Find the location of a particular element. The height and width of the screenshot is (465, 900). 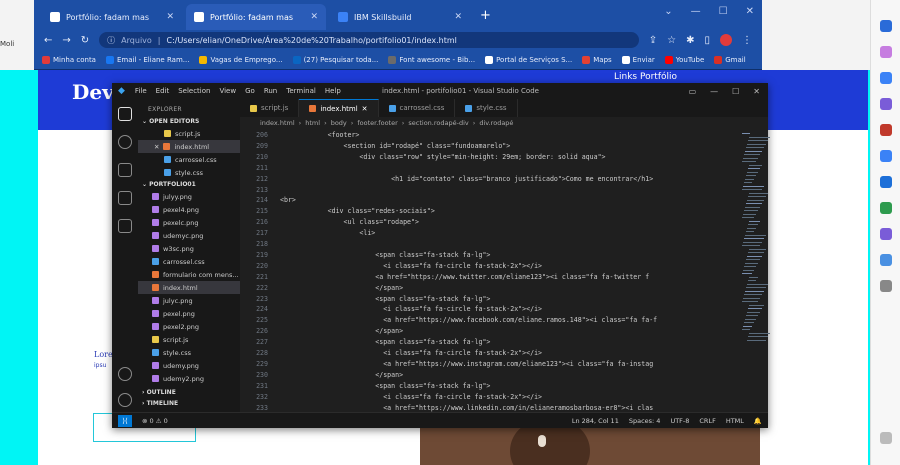

breadcrumb-item: div.rodapé is located at coordinates (496, 123).